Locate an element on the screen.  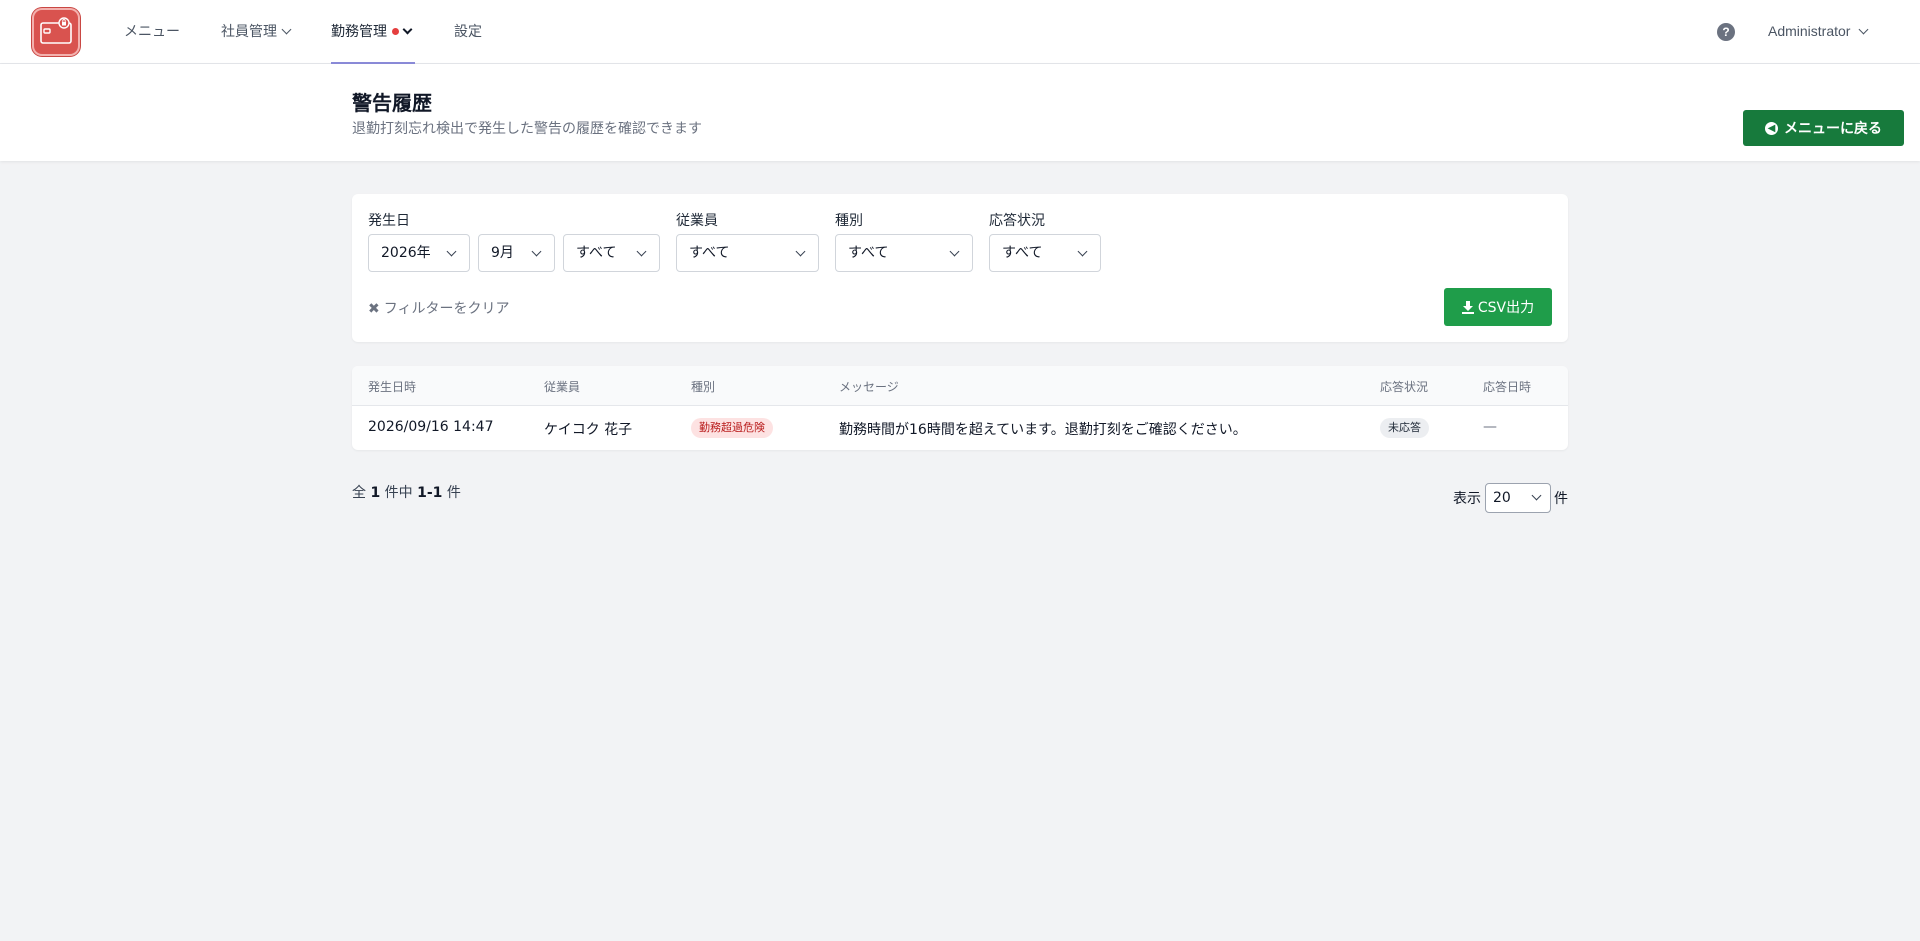
cell-responded-at: — is located at coordinates (1490, 427).